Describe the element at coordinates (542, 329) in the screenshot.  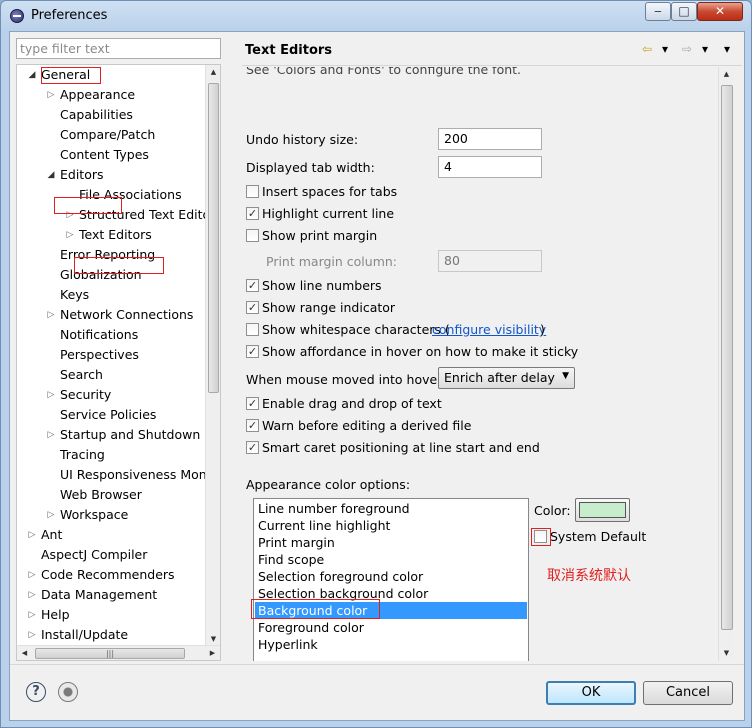
I see `closing-paren: )` at that location.